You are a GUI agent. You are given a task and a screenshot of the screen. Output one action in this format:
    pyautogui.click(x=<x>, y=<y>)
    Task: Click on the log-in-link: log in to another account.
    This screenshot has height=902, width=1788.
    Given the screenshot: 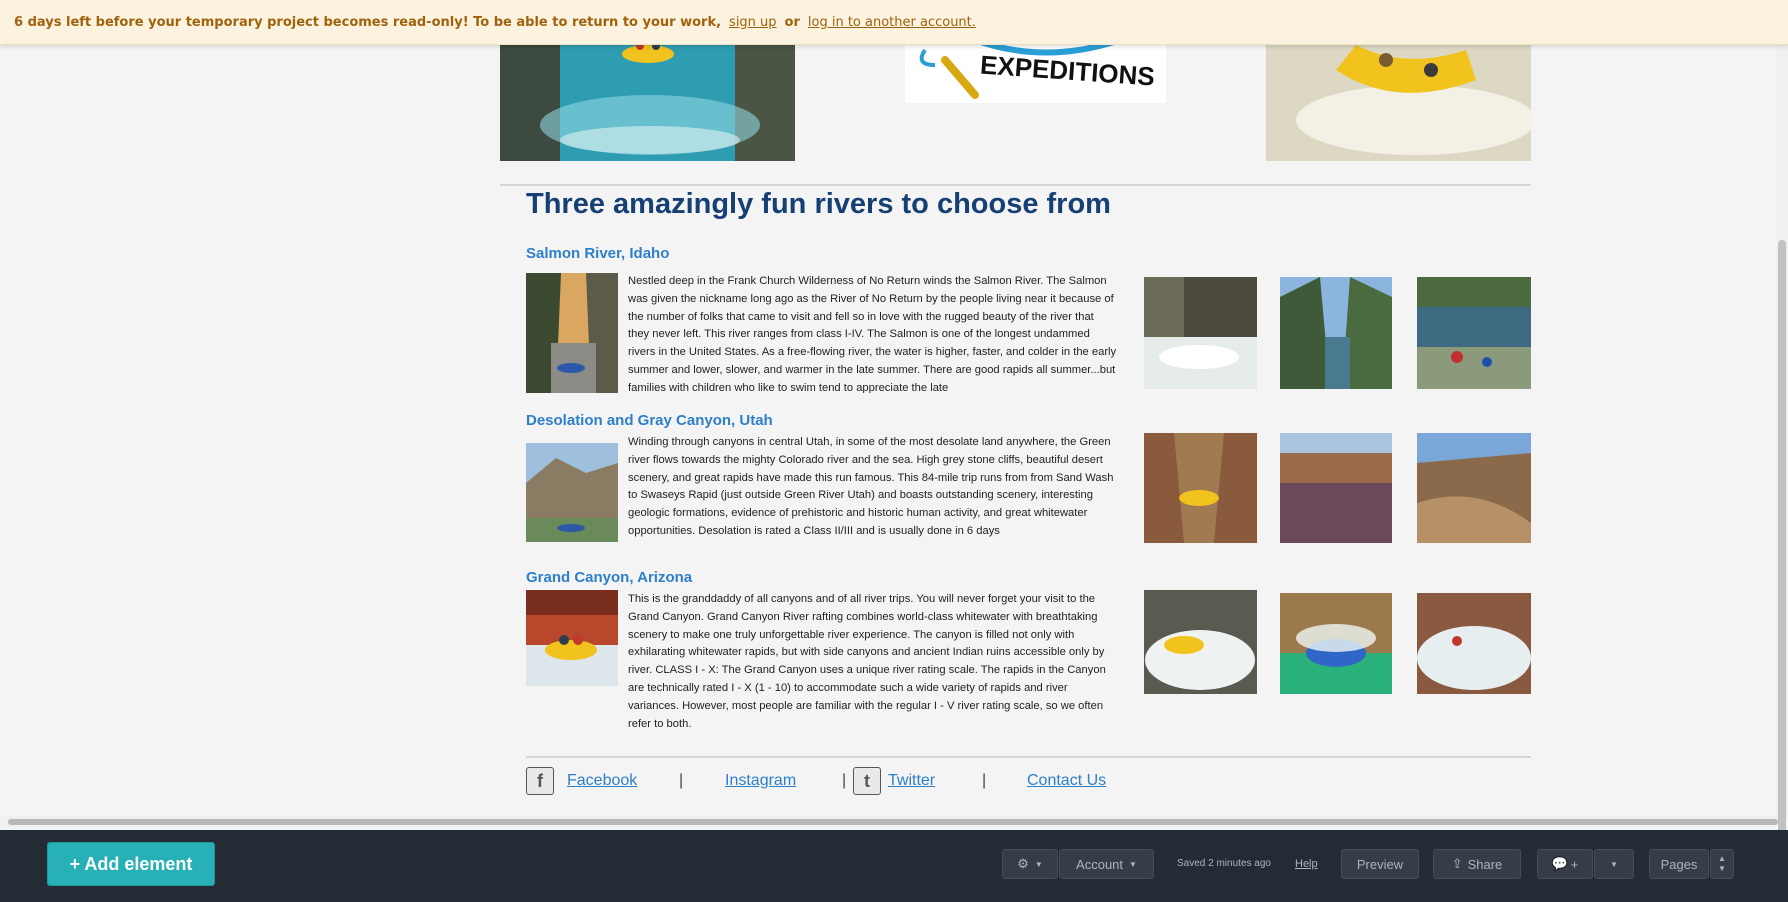 What is the action you would take?
    pyautogui.click(x=892, y=22)
    